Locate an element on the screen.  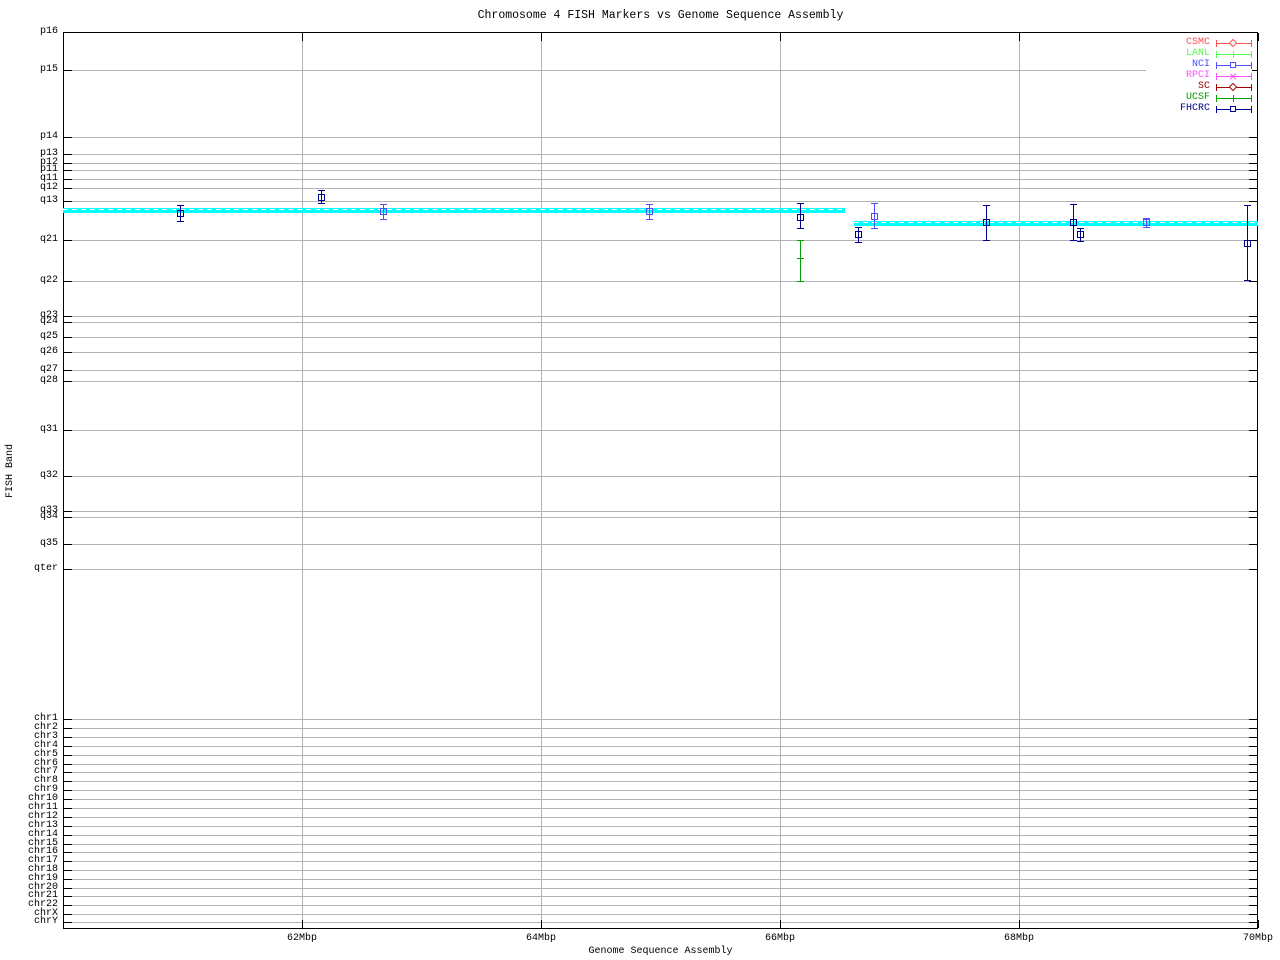
x-tick-label: 68Mbp is located at coordinates (1018, 938).